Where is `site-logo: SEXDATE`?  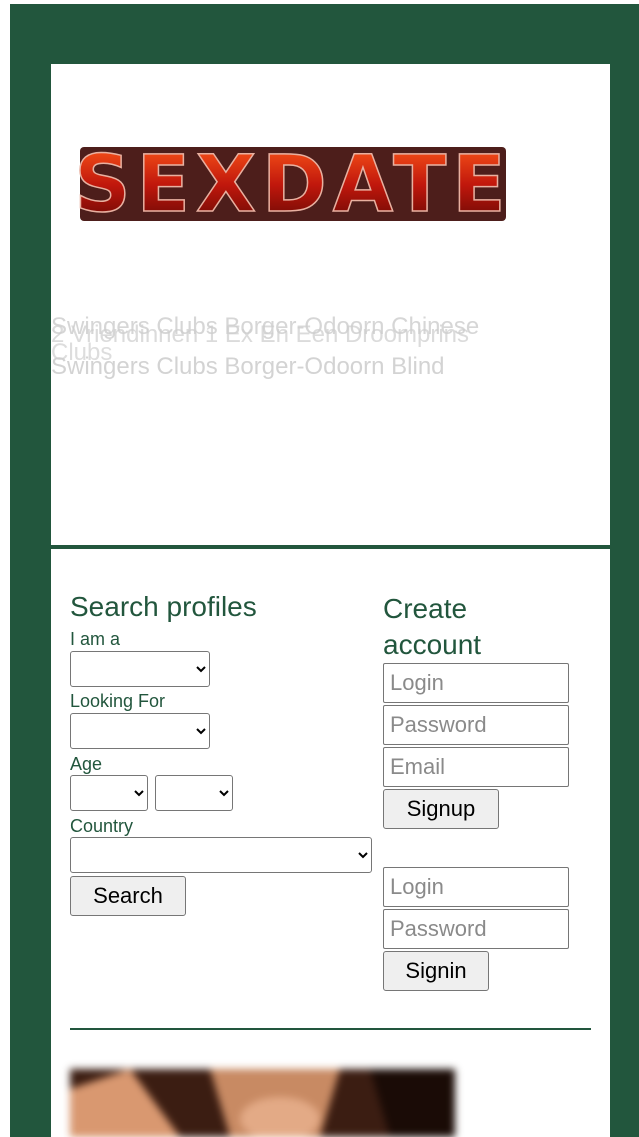
site-logo: SEXDATE is located at coordinates (293, 184).